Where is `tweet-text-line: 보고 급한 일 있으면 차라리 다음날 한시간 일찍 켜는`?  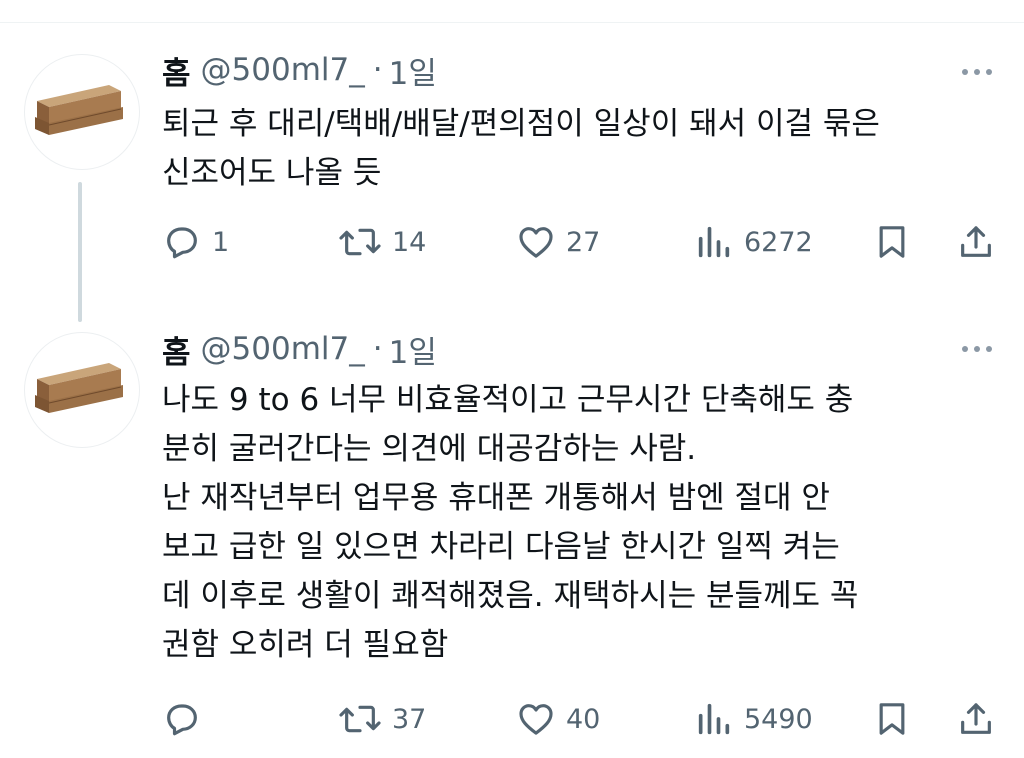
tweet-text-line: 보고 급한 일 있으면 차라리 다음날 한시간 일찍 켜는 is located at coordinates (501, 547).